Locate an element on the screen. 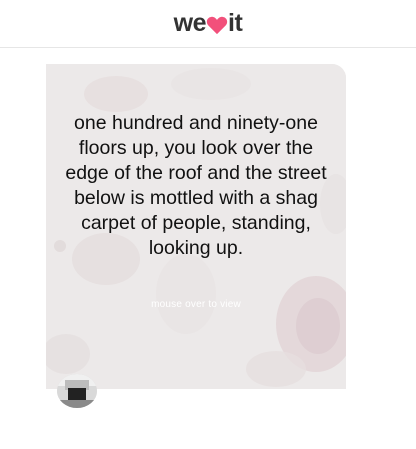 This screenshot has width=416, height=449. weheartit-logo: we it is located at coordinates (208, 23).